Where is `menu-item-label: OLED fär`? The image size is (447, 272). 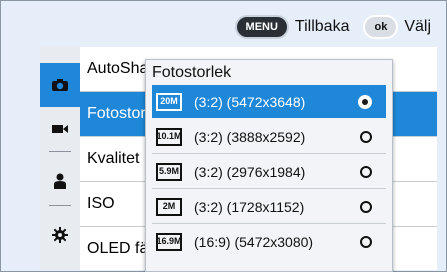
menu-item-label: OLED fär is located at coordinates (120, 248).